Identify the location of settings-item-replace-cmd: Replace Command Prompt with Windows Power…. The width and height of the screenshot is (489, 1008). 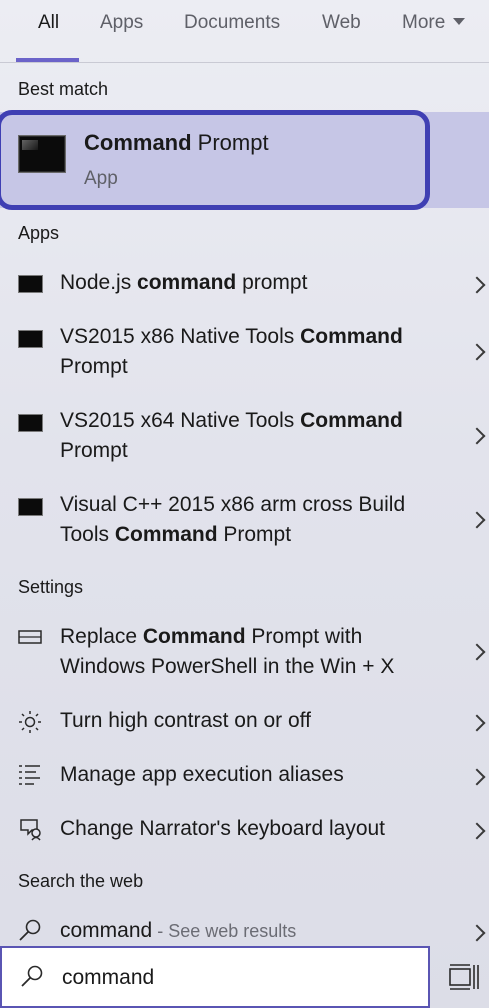
(244, 654).